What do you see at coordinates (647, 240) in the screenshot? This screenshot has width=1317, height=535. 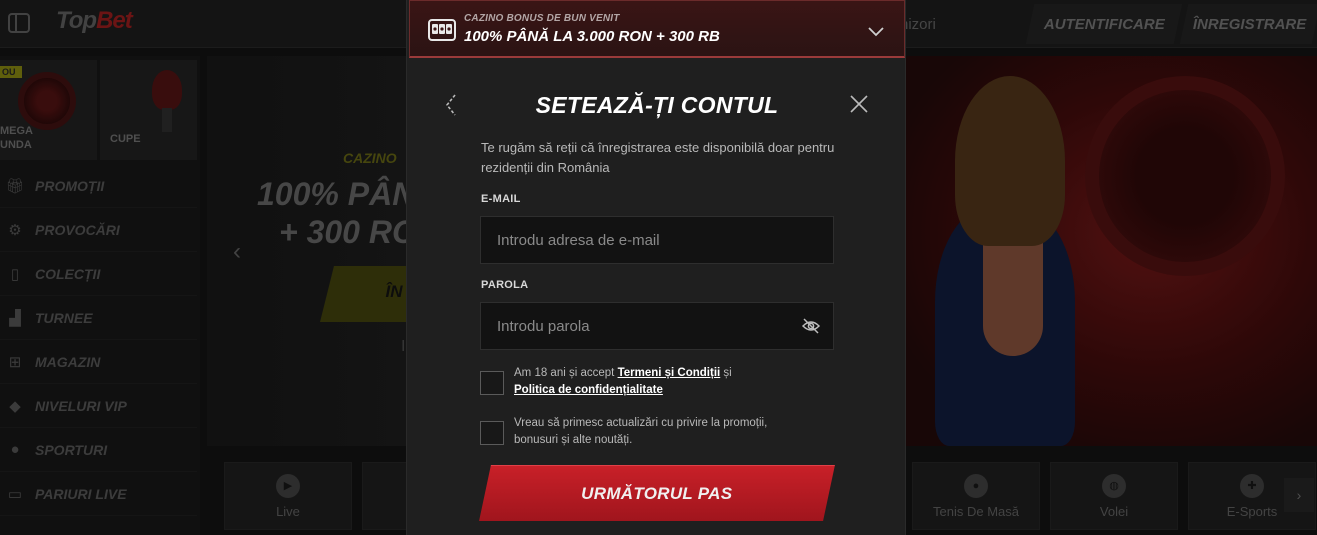 I see `email-field` at bounding box center [647, 240].